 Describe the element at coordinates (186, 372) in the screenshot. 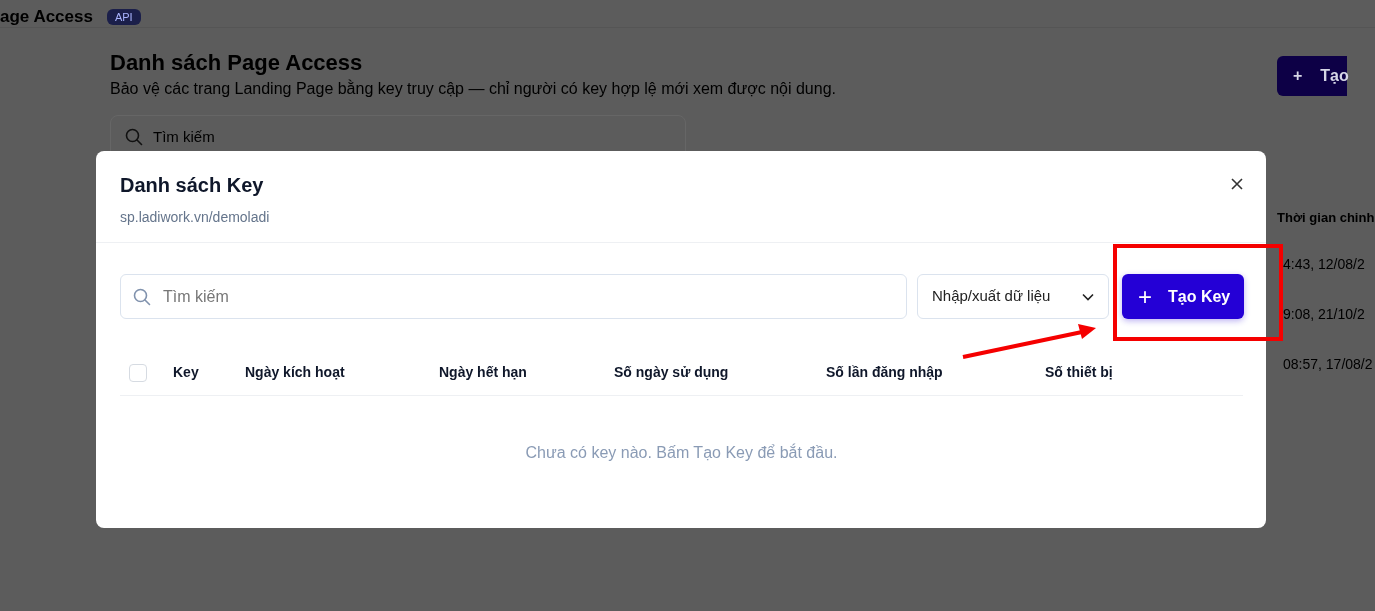

I see `column-header: Key` at that location.